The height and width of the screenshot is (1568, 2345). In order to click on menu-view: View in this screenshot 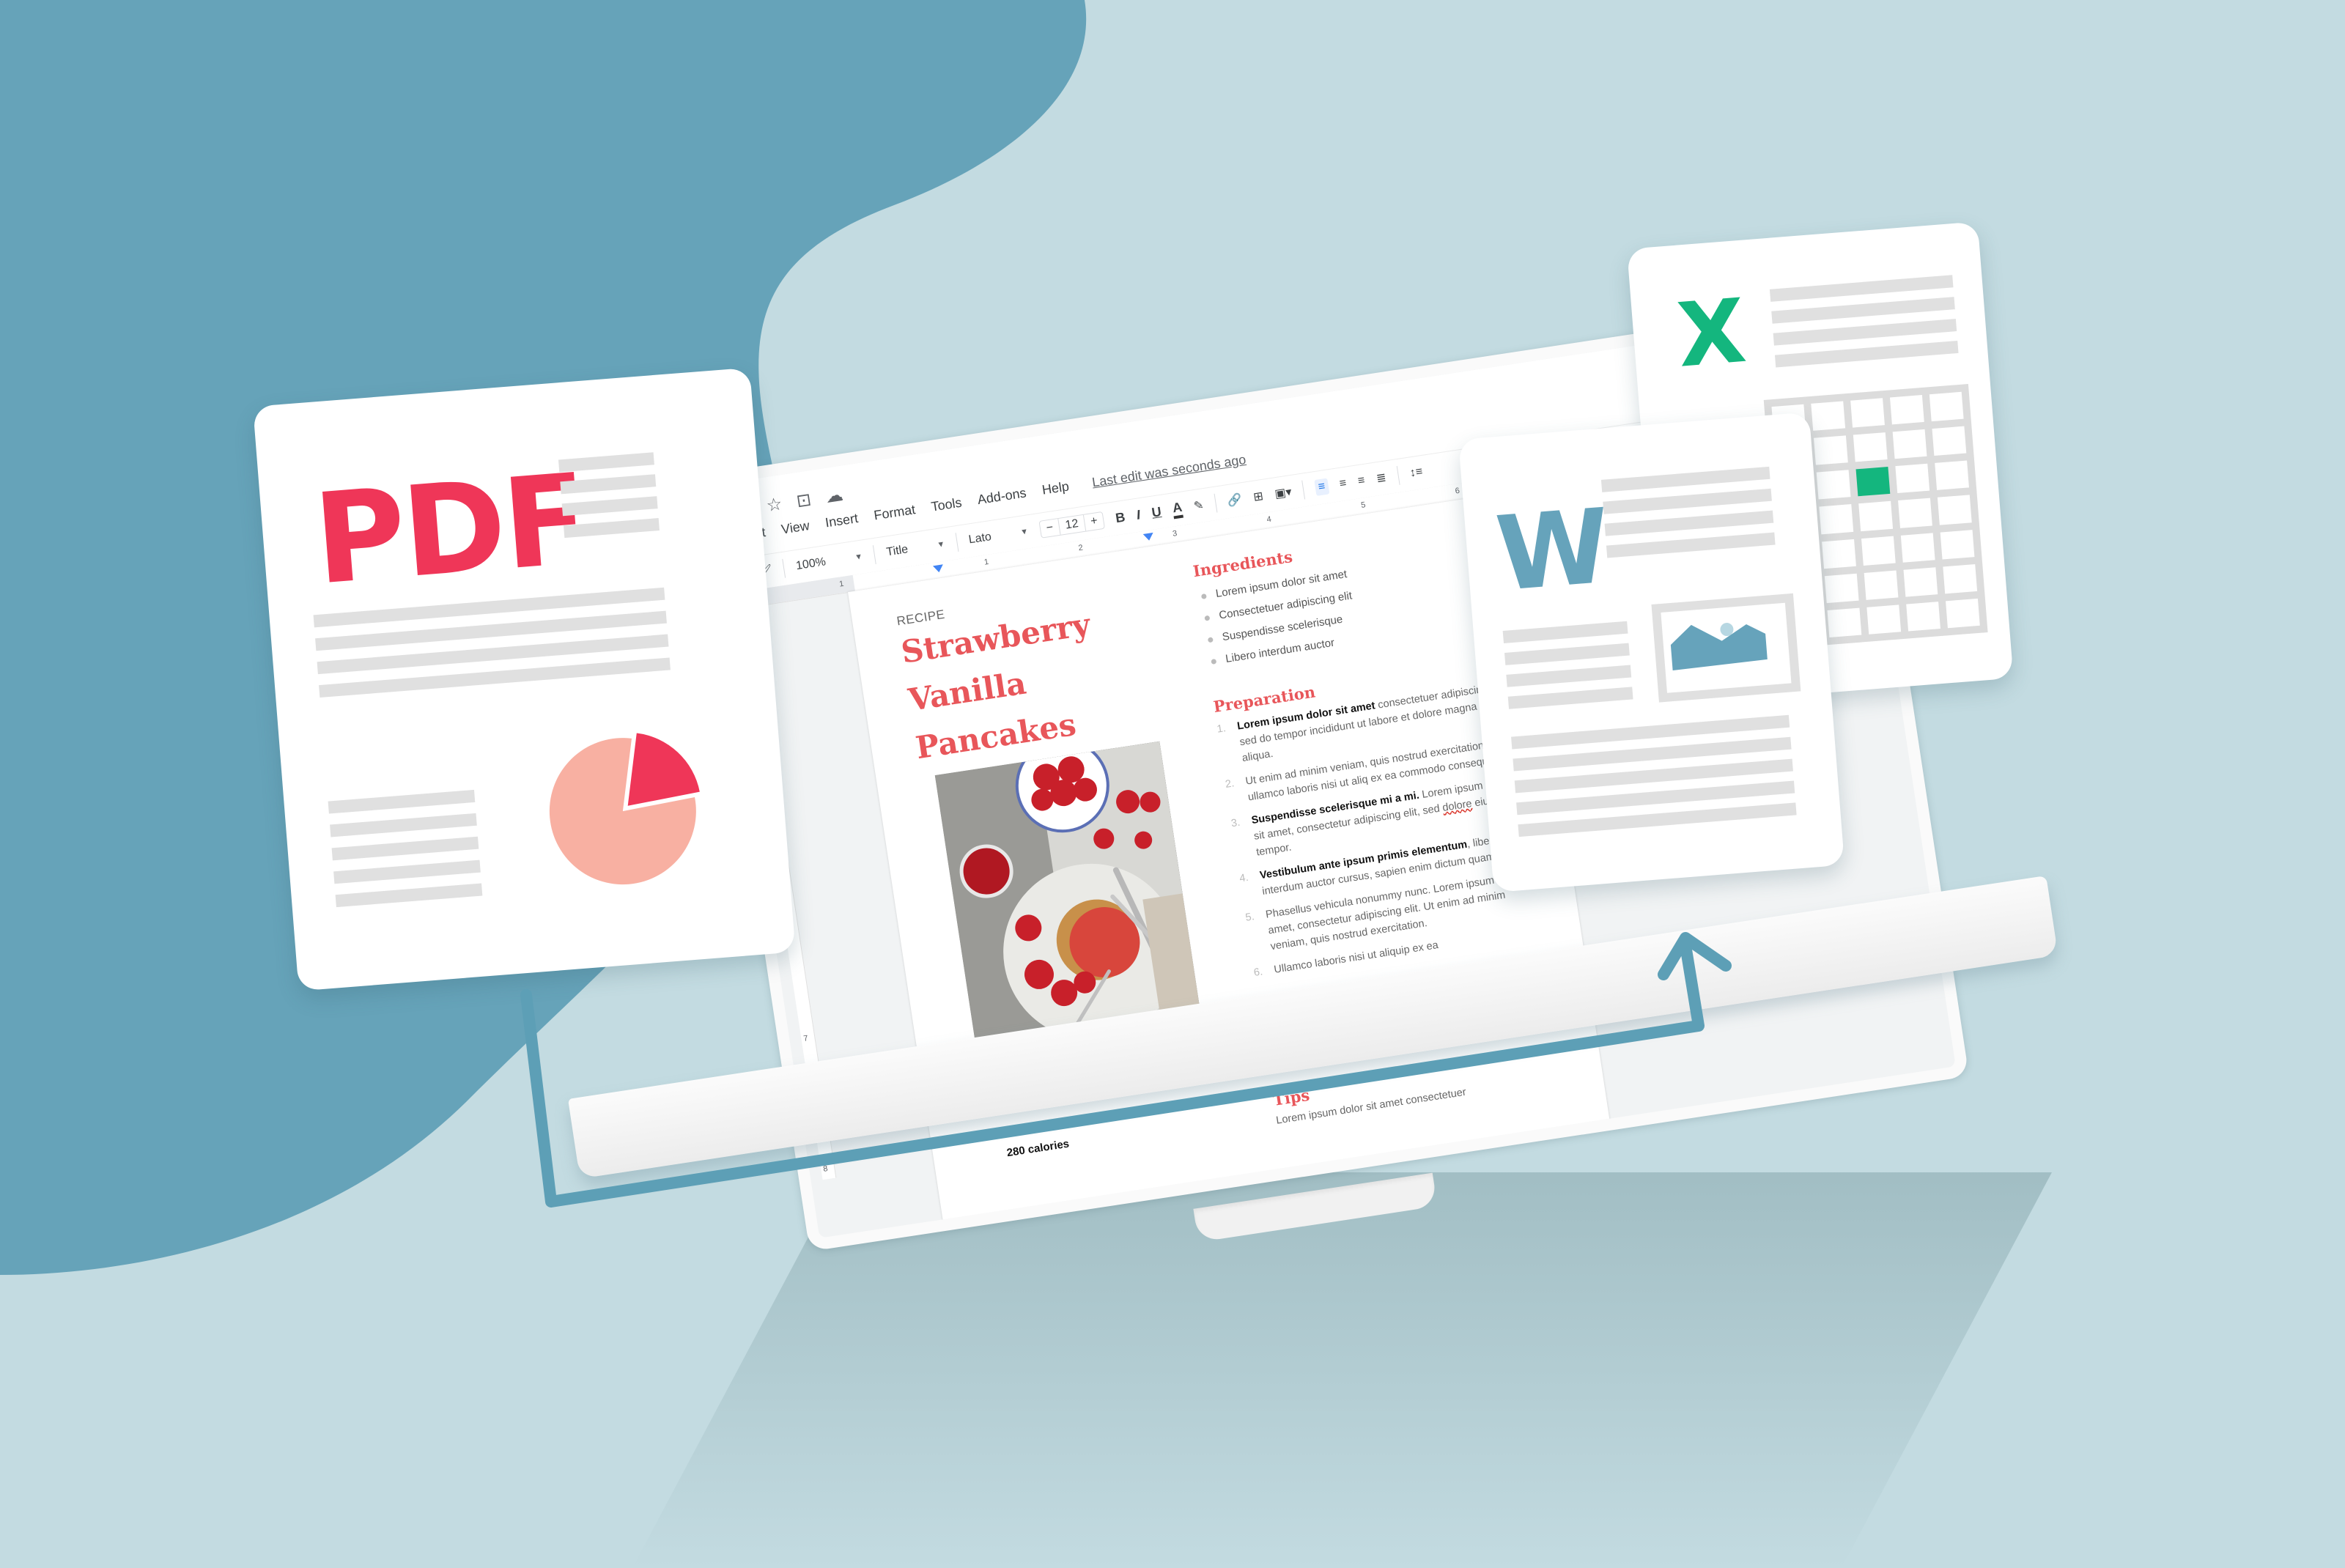, I will do `click(795, 528)`.